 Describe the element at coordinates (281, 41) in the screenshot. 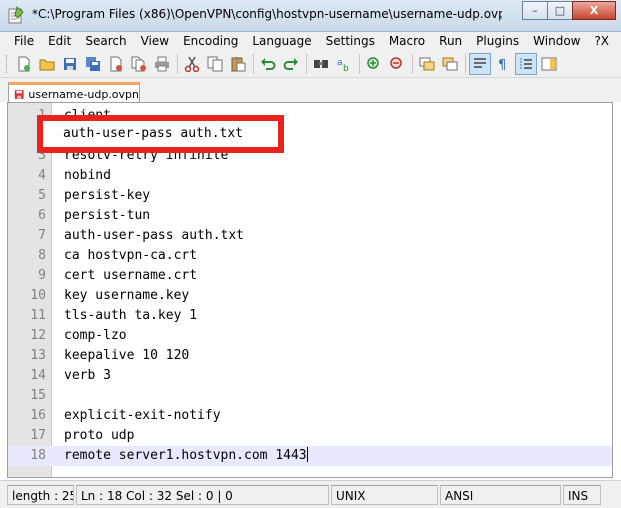

I see `menu-language: Language` at that location.